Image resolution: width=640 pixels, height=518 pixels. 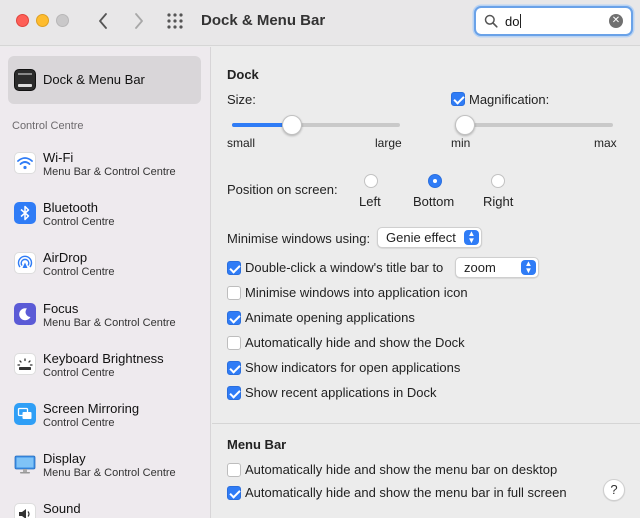 I want to click on dock-icon, so click(x=25, y=80).